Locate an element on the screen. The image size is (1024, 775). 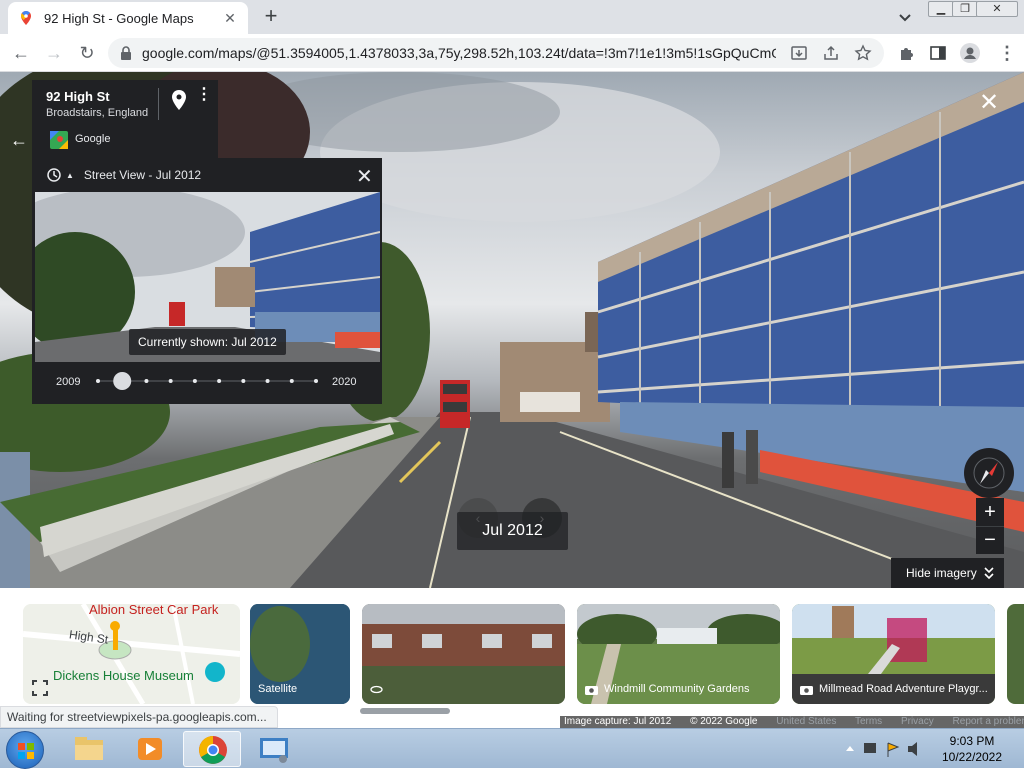
more-options-icon: ⋮ is located at coordinates (204, 95).